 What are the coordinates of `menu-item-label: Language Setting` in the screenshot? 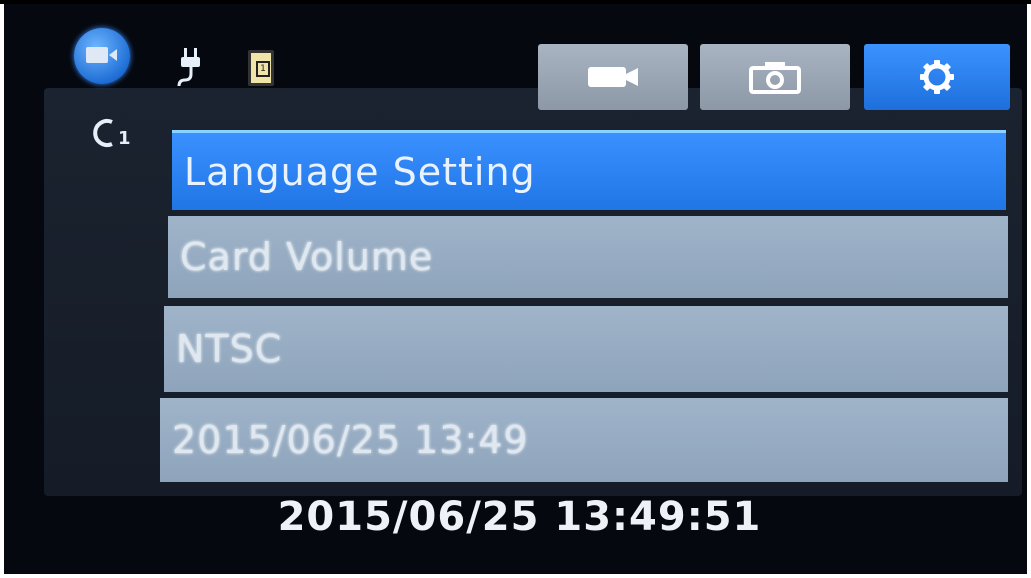 It's located at (360, 171).